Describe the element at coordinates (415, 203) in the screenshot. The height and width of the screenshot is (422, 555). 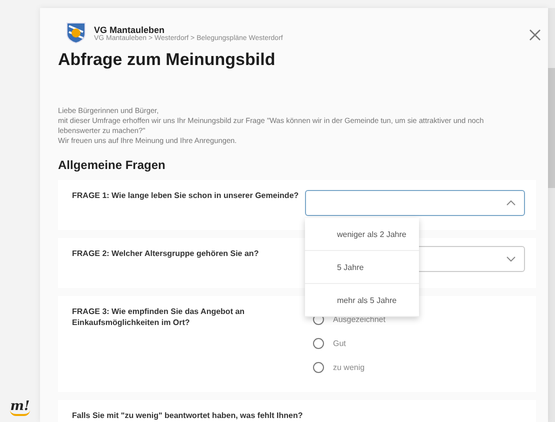
I see `select-field` at that location.